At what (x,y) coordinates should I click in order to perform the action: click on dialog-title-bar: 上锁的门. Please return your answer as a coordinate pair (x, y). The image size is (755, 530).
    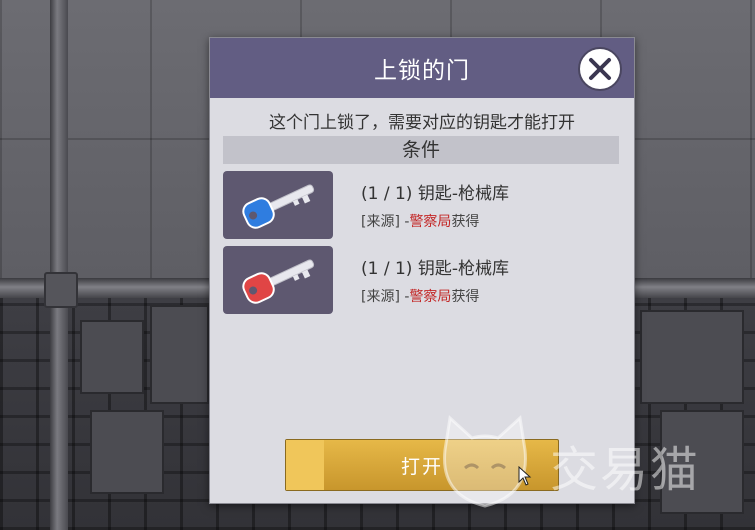
    Looking at the image, I should click on (422, 68).